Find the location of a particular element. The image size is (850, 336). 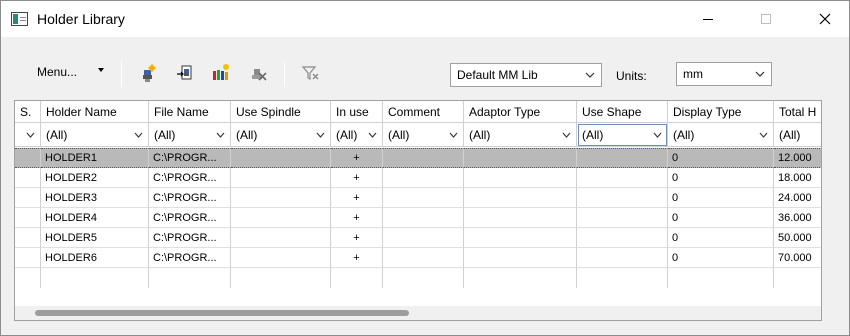

minimize-icon is located at coordinates (708, 19).